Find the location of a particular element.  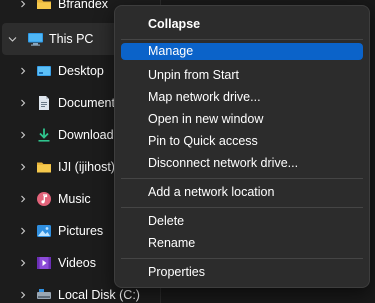

nav-item-label: Pictures is located at coordinates (81, 231).